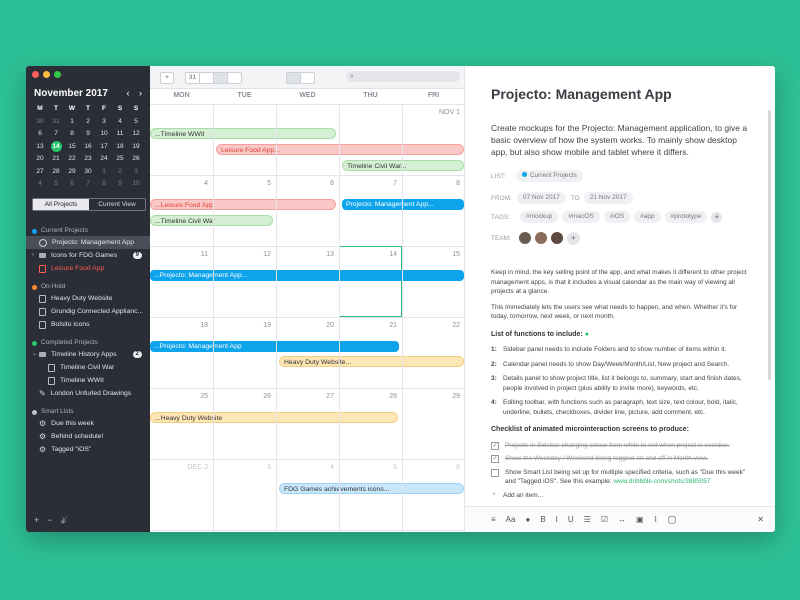  I want to click on list-view-icon, so click(234, 78).